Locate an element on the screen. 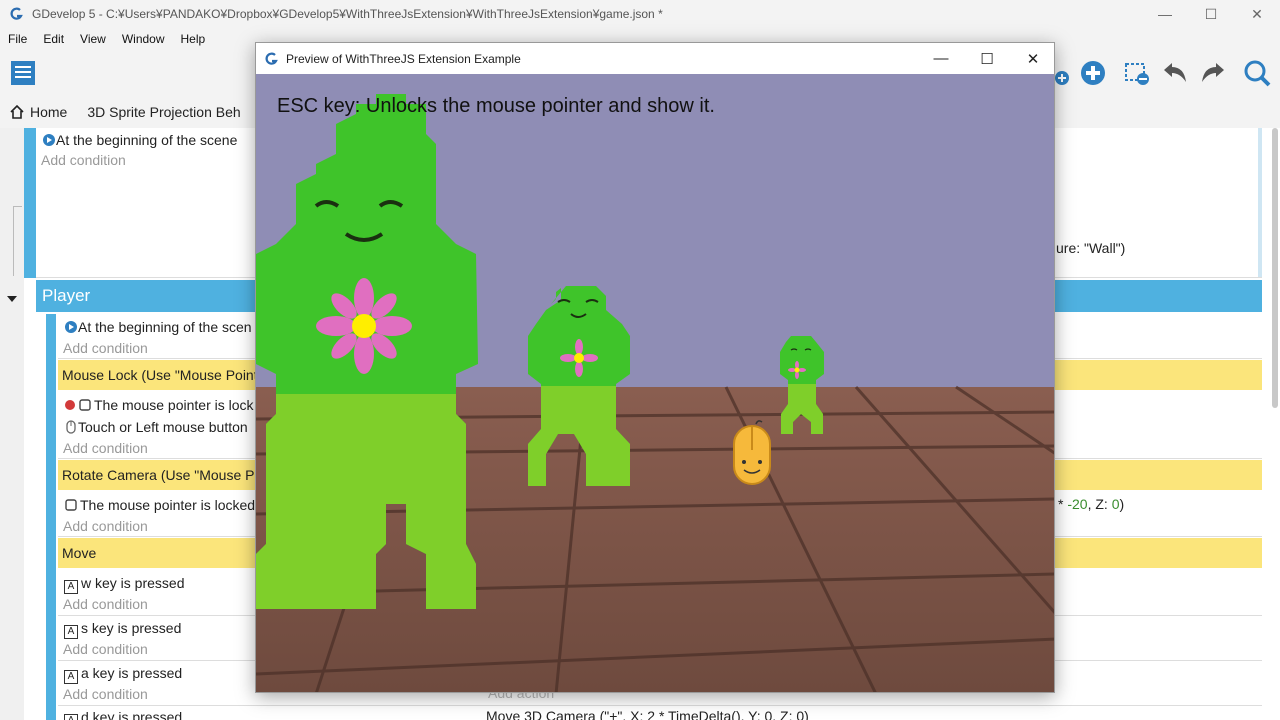 Image resolution: width=1280 pixels, height=720 pixels. mouse-icon is located at coordinates (71, 427).